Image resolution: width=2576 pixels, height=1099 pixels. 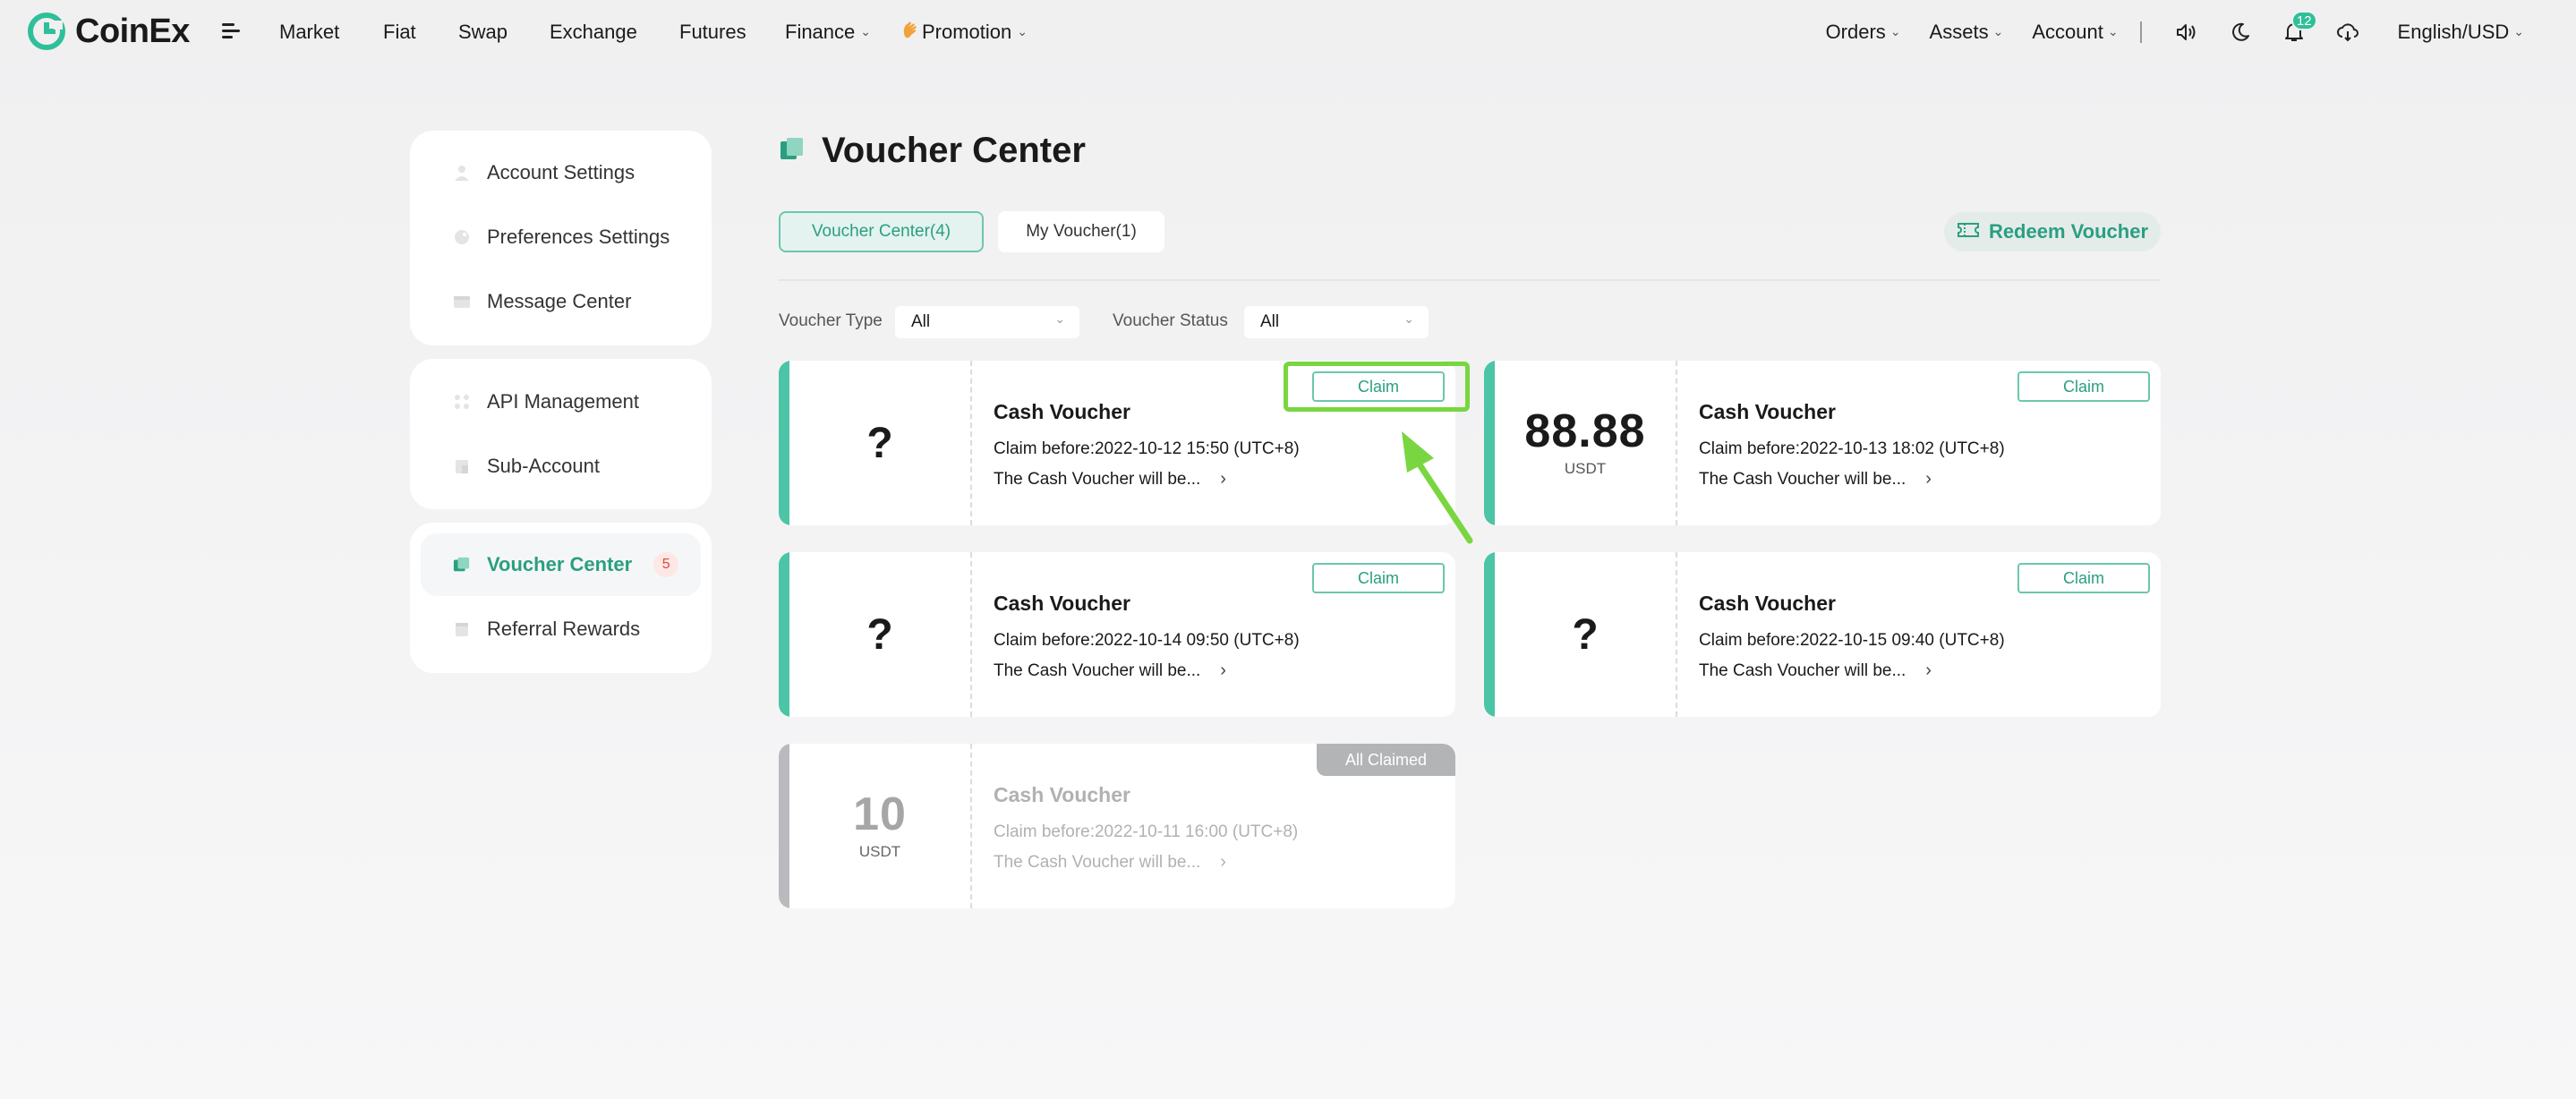 I want to click on sidebar-group-rewards: Voucher Center 5 Referral Rewards, so click(x=561, y=598).